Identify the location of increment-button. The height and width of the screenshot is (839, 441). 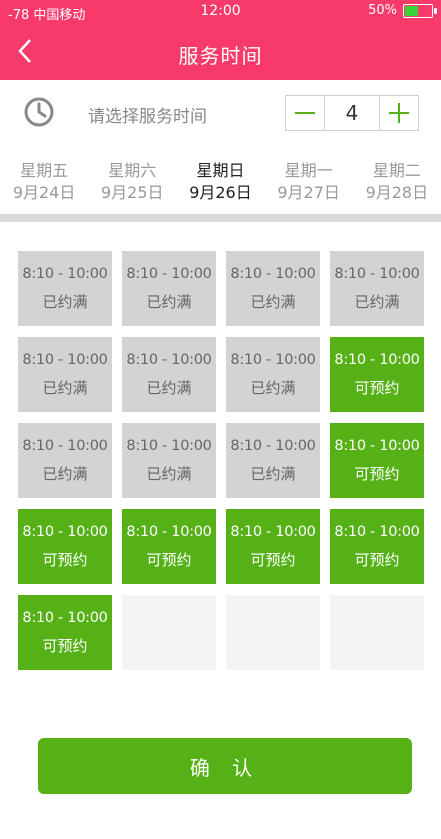
(399, 113).